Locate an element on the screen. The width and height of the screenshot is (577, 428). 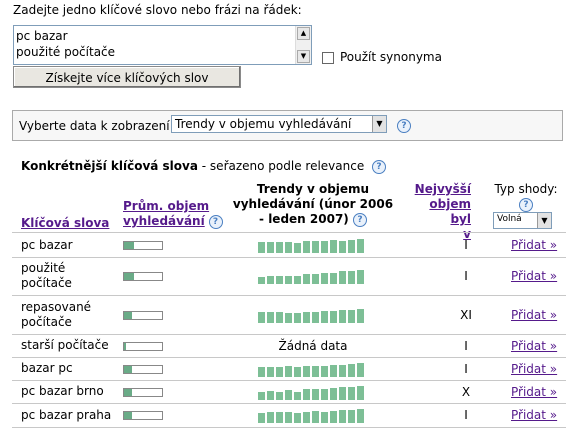
column-header-match-type: Typ shody: ? is located at coordinates (526, 197).